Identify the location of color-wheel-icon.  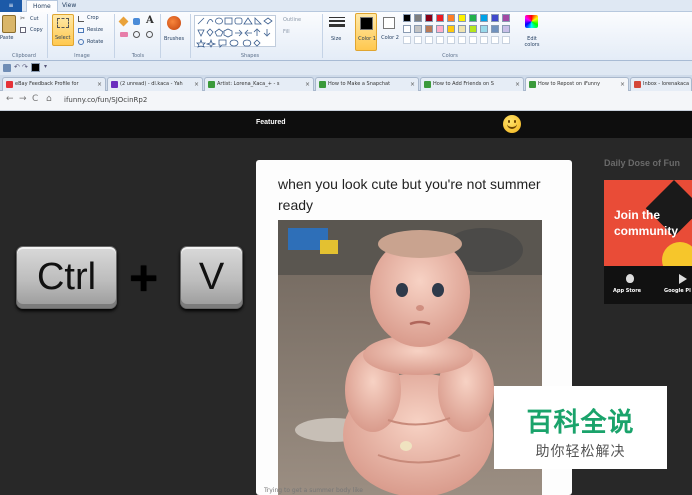
(531, 21).